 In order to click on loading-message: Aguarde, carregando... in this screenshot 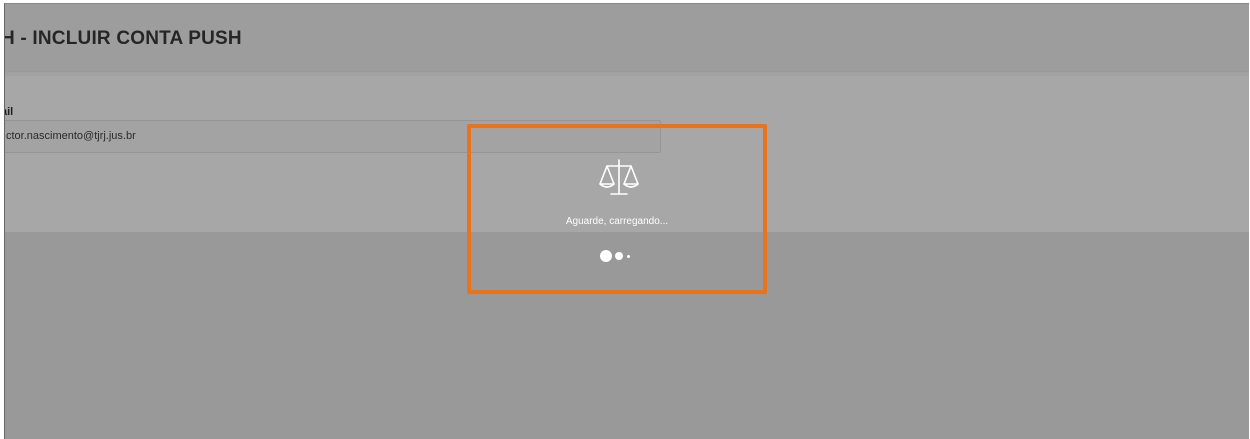, I will do `click(617, 221)`.